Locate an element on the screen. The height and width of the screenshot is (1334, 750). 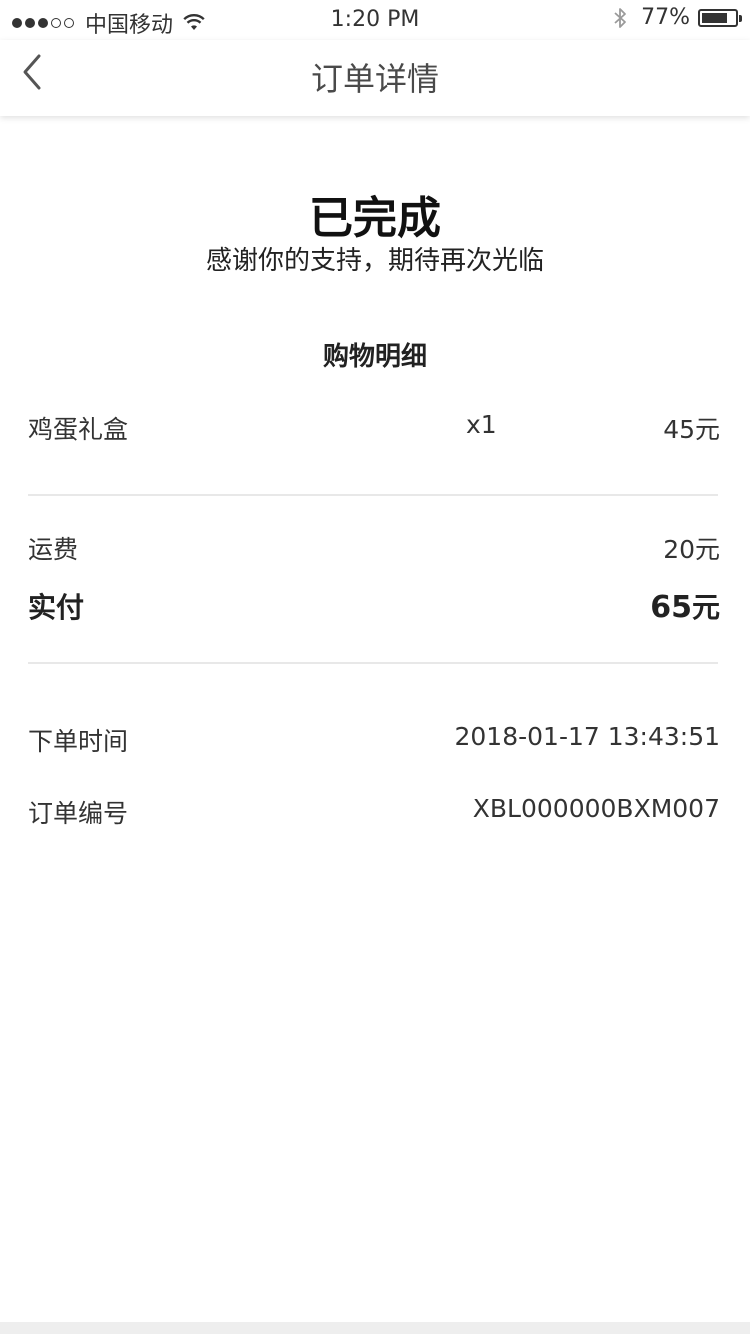
status-bar-right: 77% is located at coordinates (677, 17).